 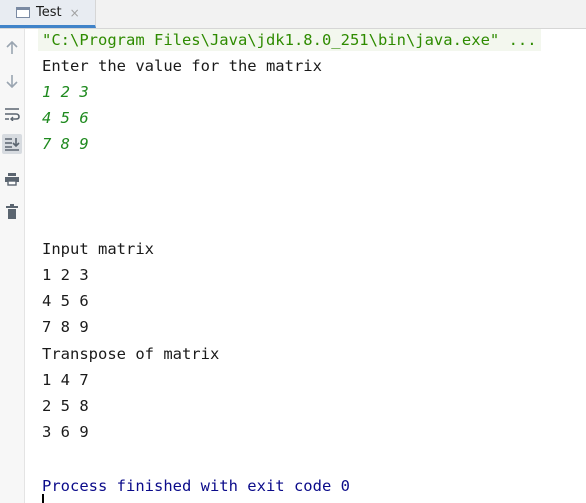 What do you see at coordinates (75, 13) in the screenshot?
I see `close-tab-icon: ×` at bounding box center [75, 13].